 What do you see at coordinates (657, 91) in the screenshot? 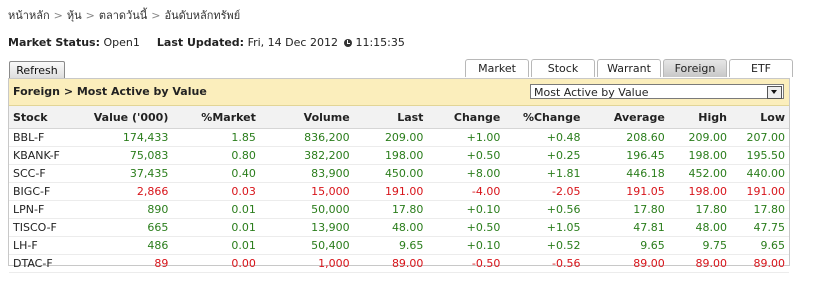
I see `ranking-type-select: Most Active by Value` at bounding box center [657, 91].